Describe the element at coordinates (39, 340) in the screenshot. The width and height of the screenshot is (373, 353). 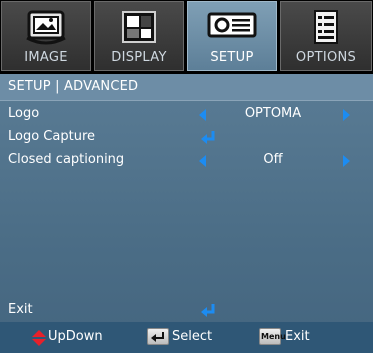
I see `updown-icon` at that location.